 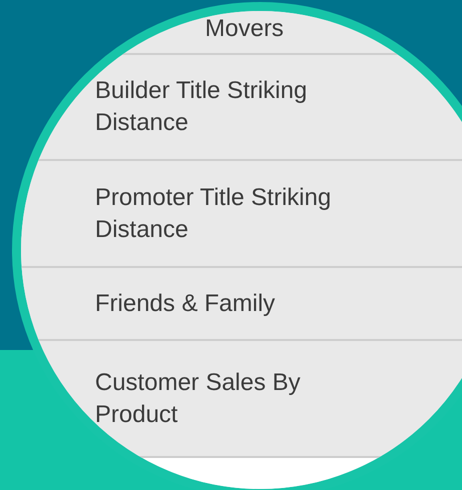 What do you see at coordinates (240, 107) in the screenshot?
I see `menu-item: Builder Title Striking Distance` at bounding box center [240, 107].